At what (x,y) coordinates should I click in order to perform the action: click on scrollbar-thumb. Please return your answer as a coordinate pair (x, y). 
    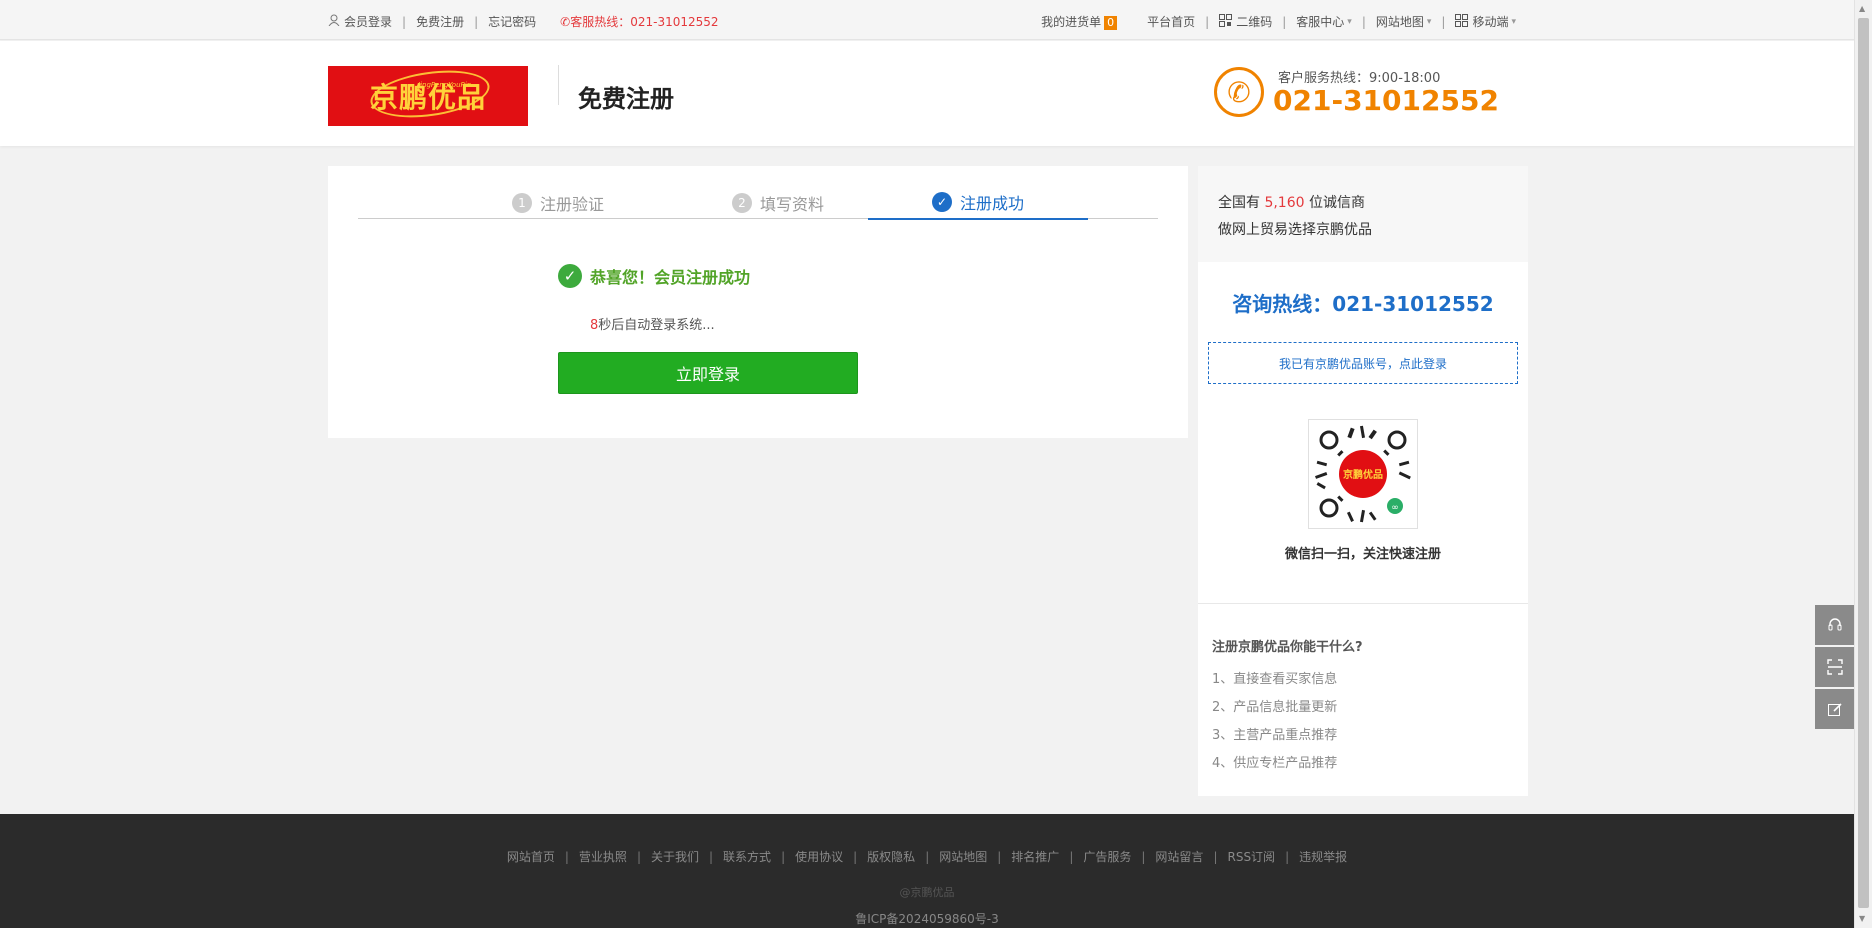
    Looking at the image, I should click on (1863, 463).